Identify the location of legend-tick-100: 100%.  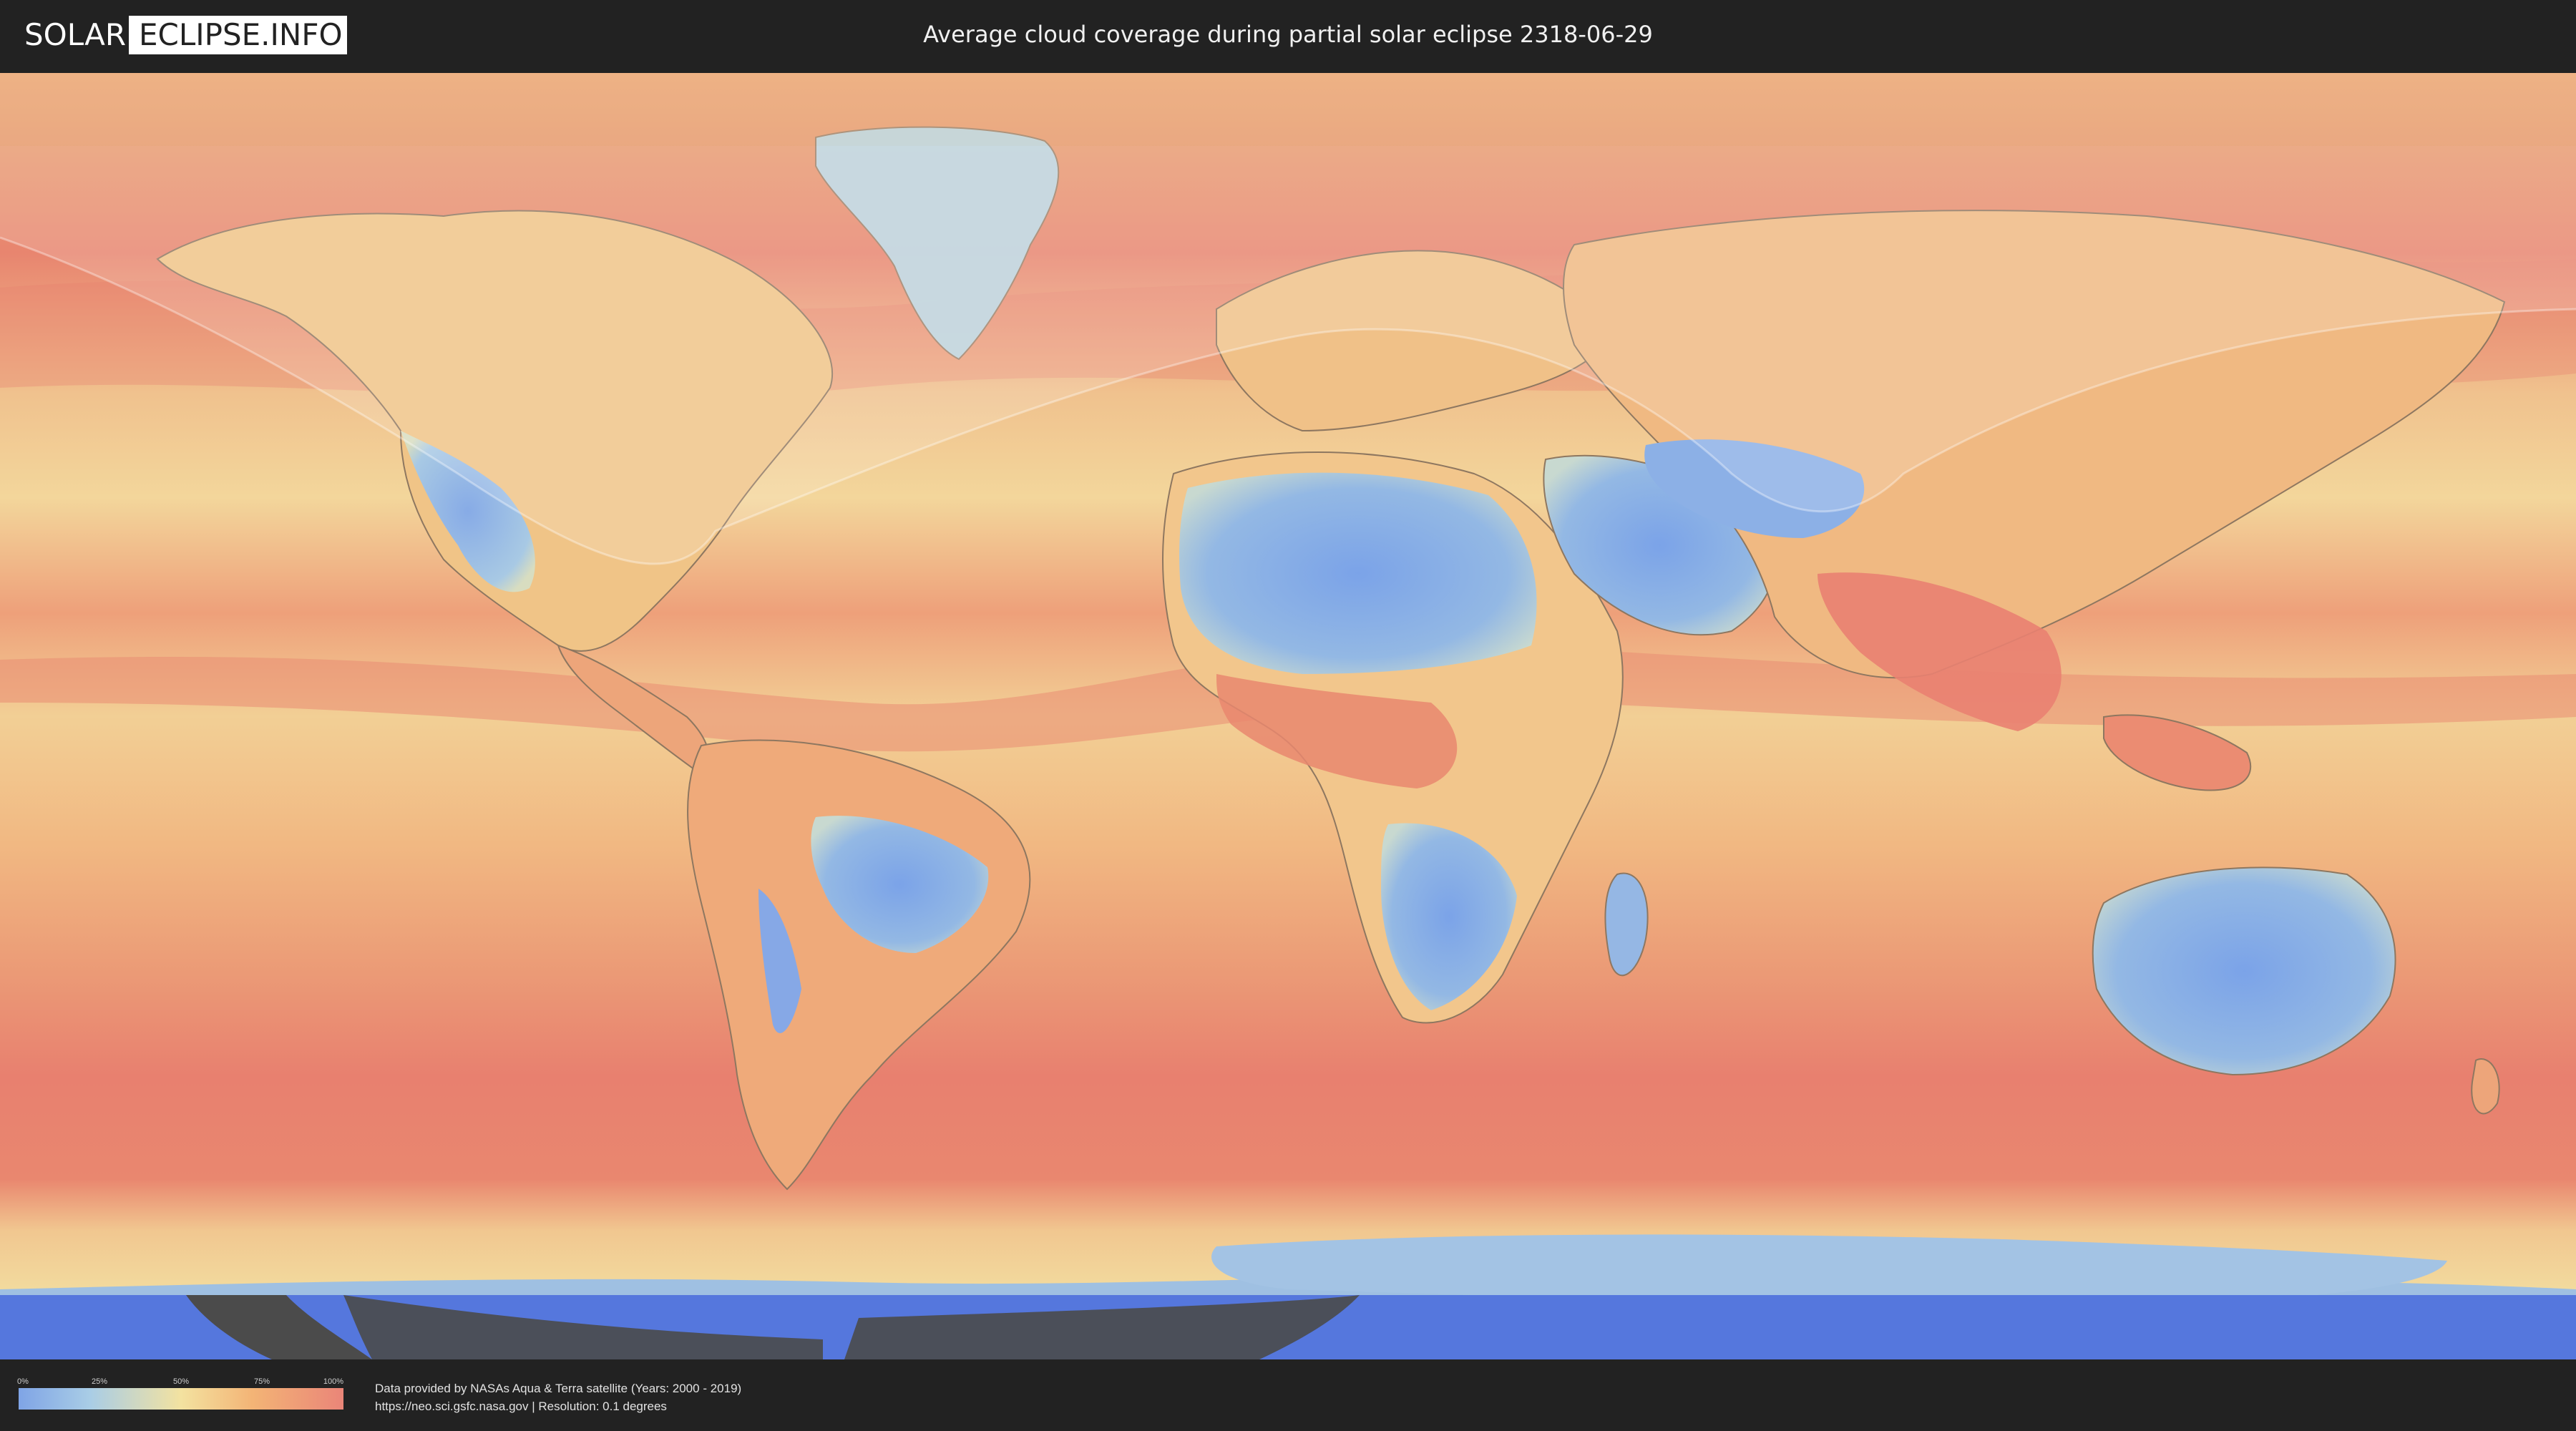
(333, 1382).